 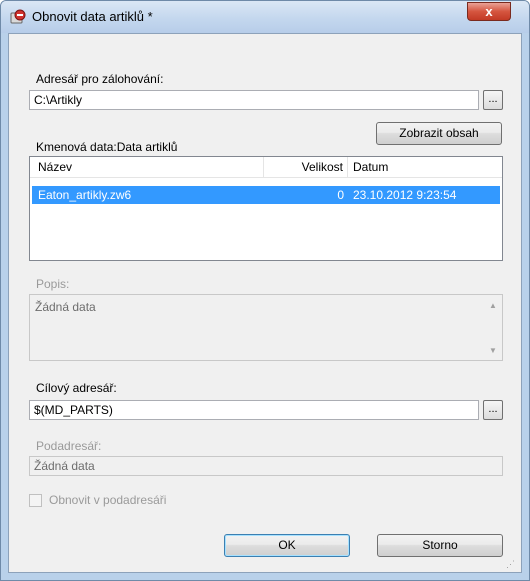 I want to click on column-header-size: Velikost, so click(x=306, y=167).